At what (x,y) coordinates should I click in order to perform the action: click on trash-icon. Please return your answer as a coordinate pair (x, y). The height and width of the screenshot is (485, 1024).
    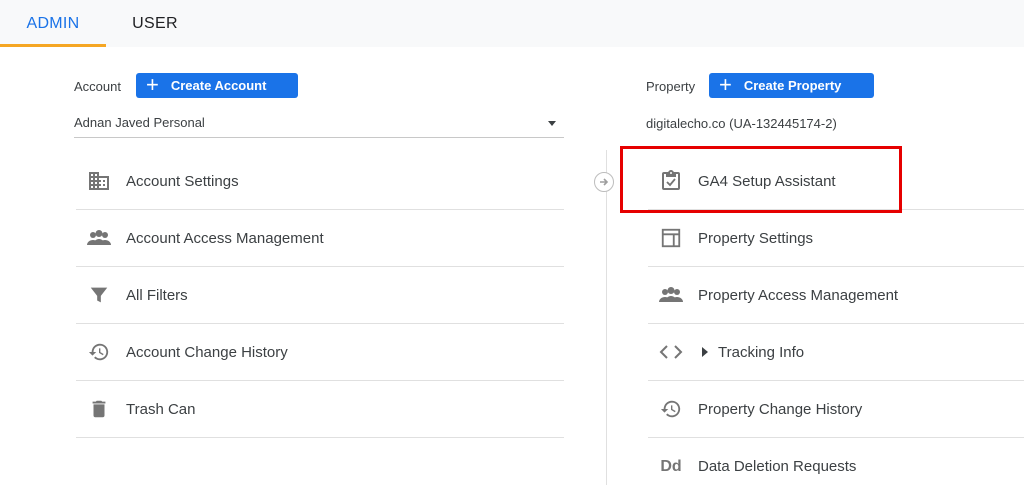
    Looking at the image, I should click on (99, 409).